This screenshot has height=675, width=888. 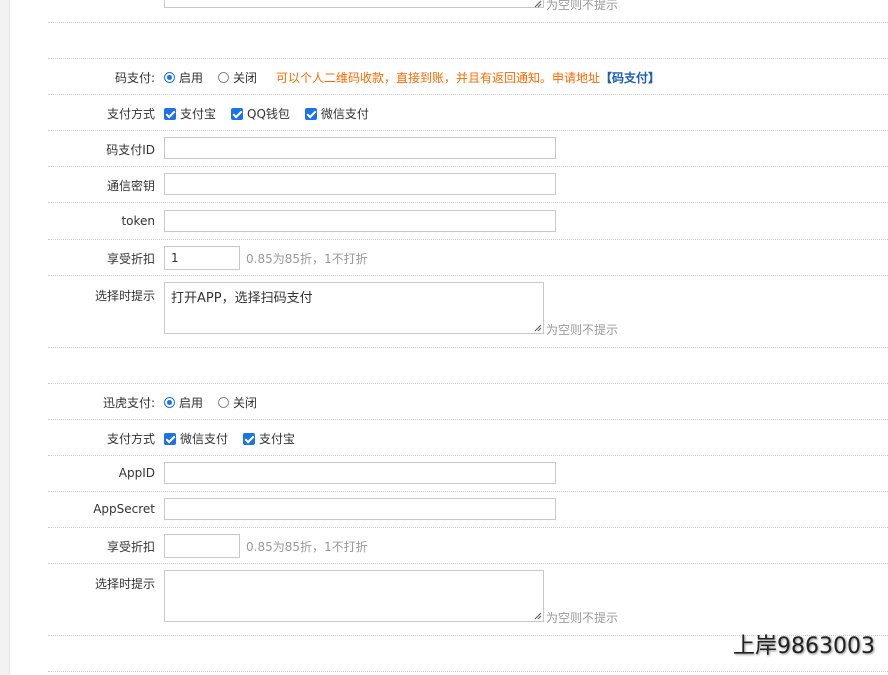 I want to click on code-pay-method-group: 支付宝 QQ钱包 微信支付, so click(x=274, y=113).